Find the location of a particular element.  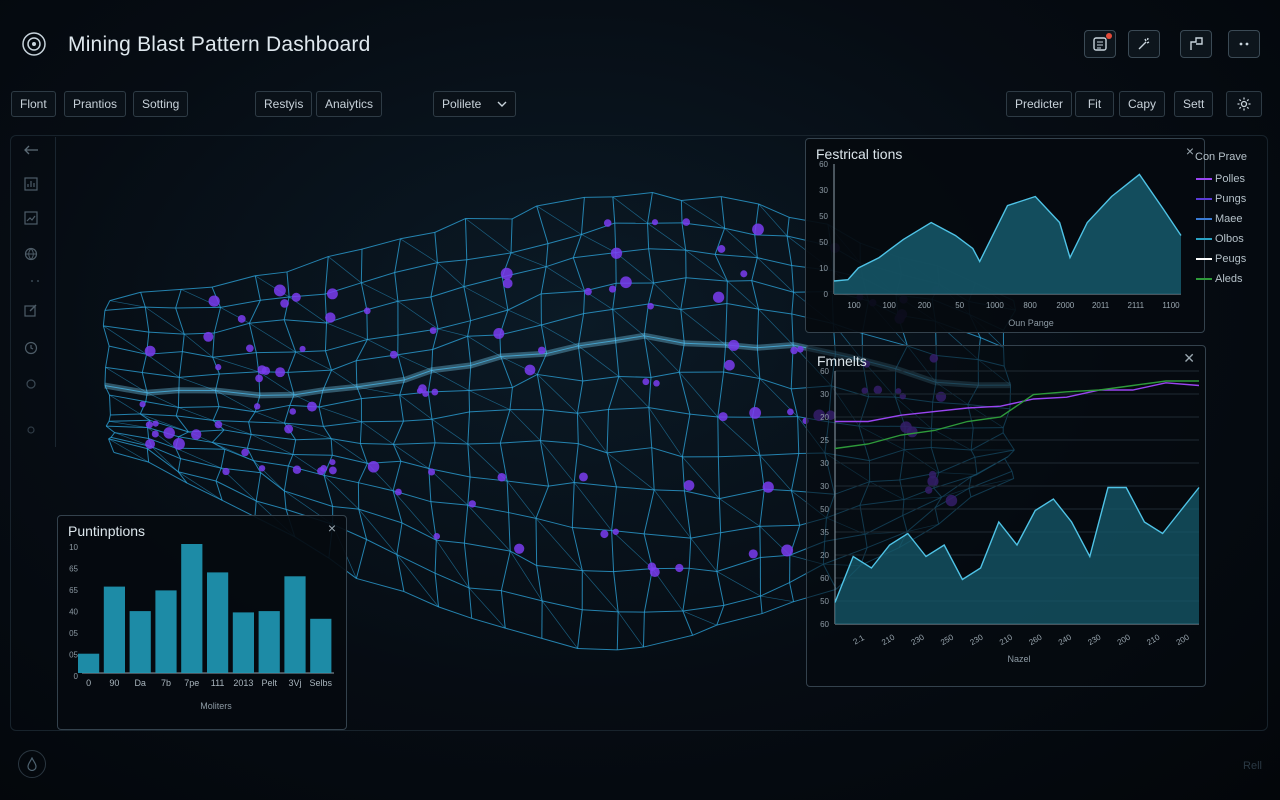

toolbar-button-analytics: Anaiytics is located at coordinates (349, 104).